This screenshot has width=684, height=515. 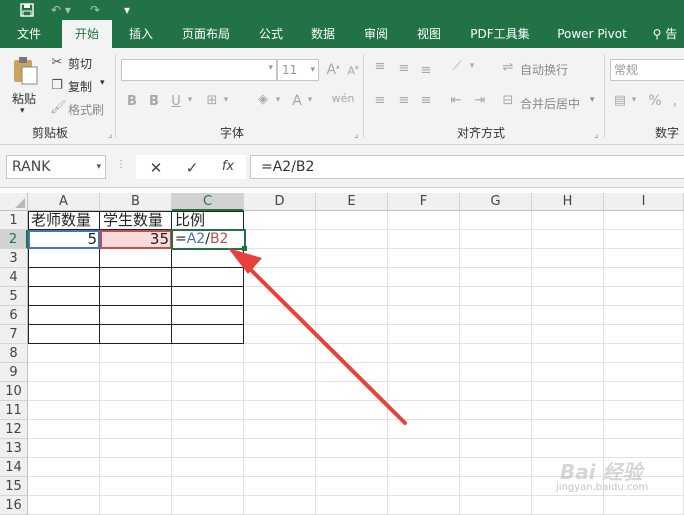 What do you see at coordinates (602, 487) in the screenshot?
I see `watermark-url: jingyan.baidu.com` at bounding box center [602, 487].